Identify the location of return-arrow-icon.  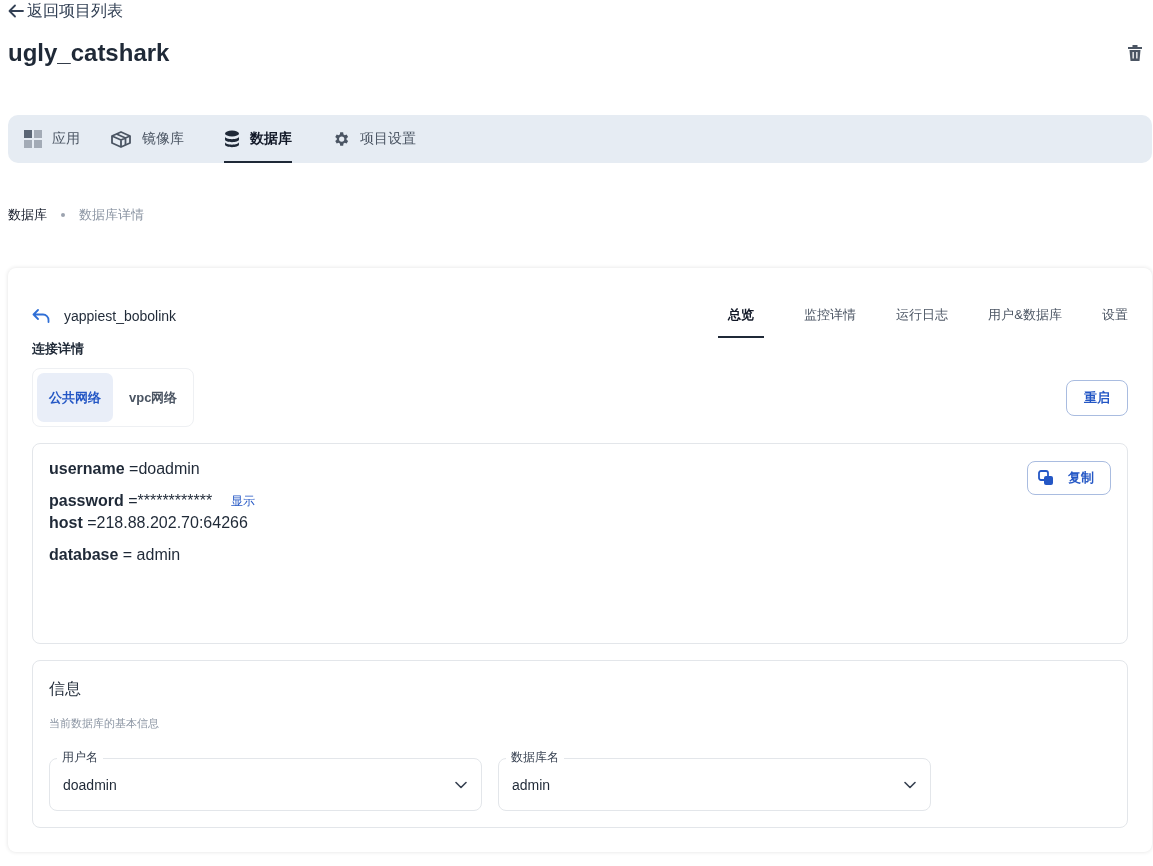
(41, 316).